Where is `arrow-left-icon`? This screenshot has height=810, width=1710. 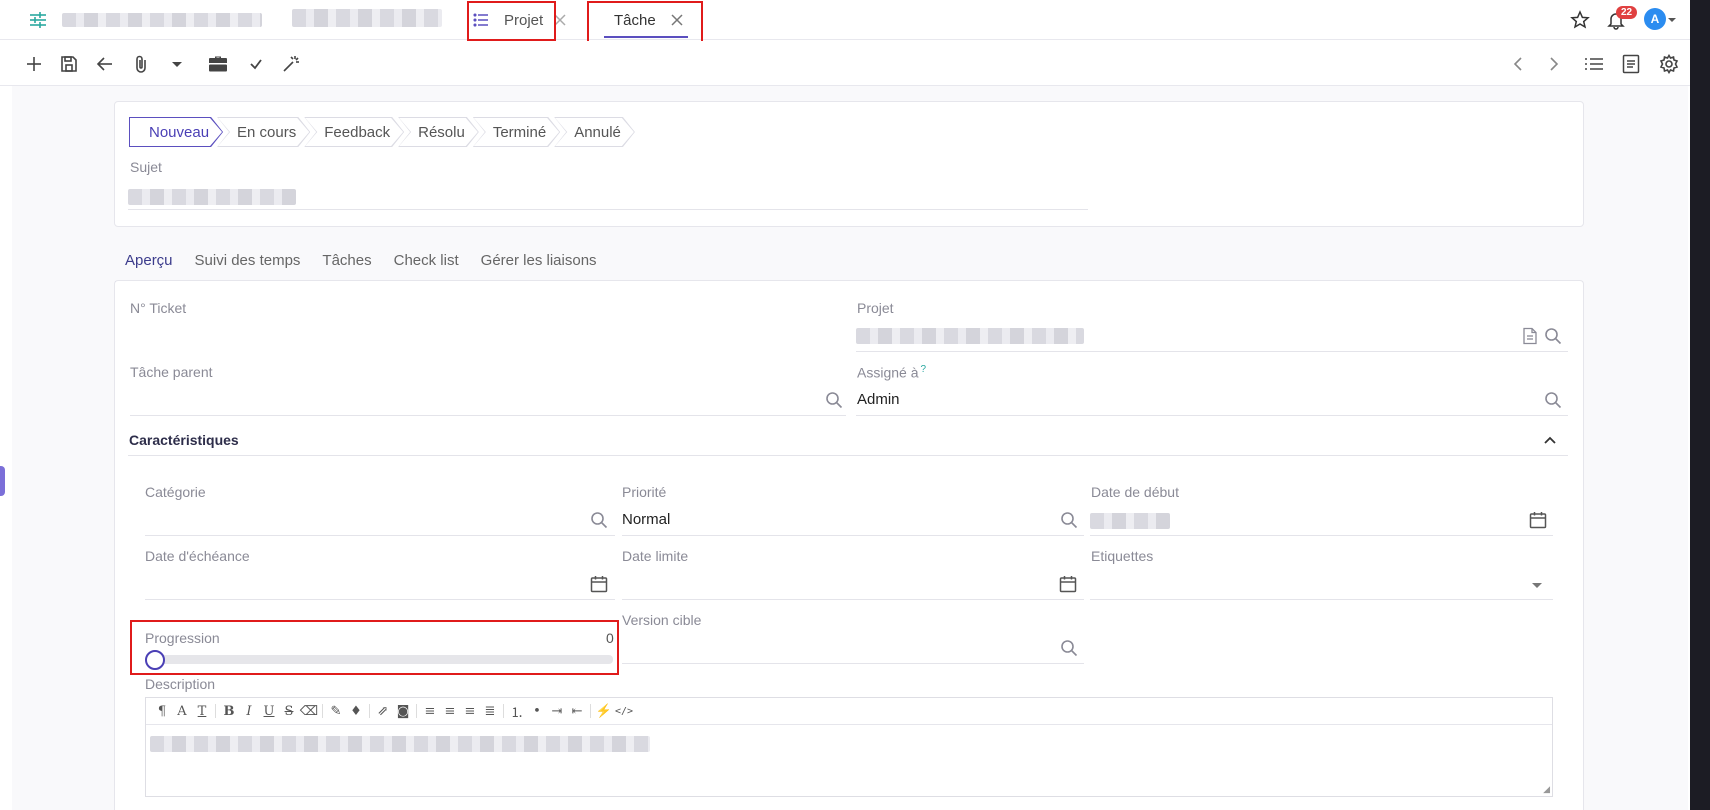 arrow-left-icon is located at coordinates (105, 64).